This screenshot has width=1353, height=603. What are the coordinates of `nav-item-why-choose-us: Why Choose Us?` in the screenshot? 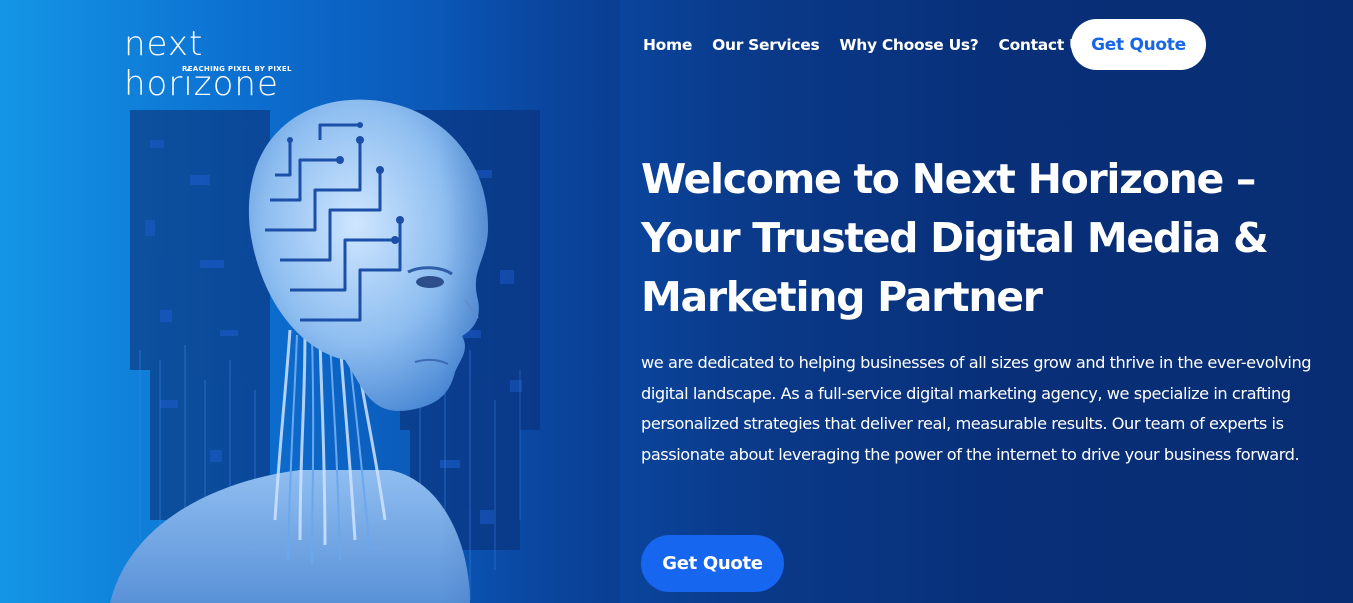 It's located at (908, 45).